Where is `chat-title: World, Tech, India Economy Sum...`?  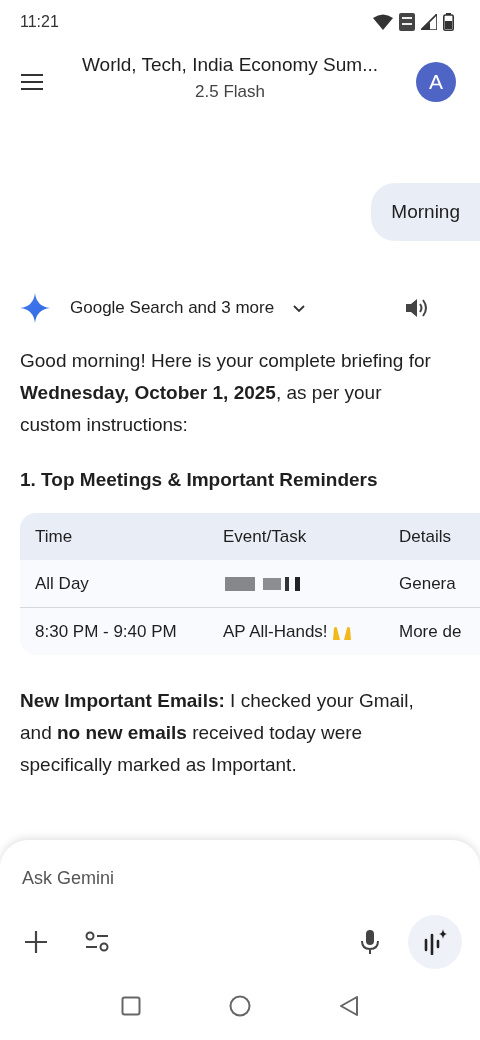
chat-title: World, Tech, India Economy Sum... is located at coordinates (229, 65).